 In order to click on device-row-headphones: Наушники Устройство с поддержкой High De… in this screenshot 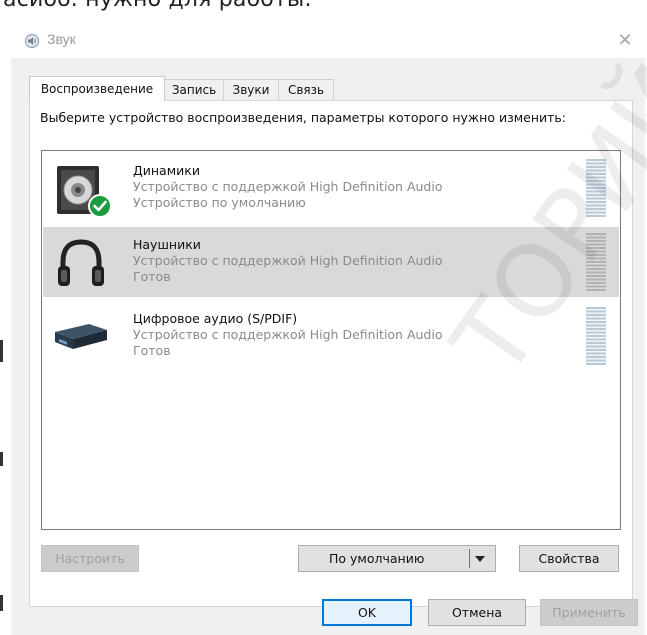, I will do `click(331, 262)`.